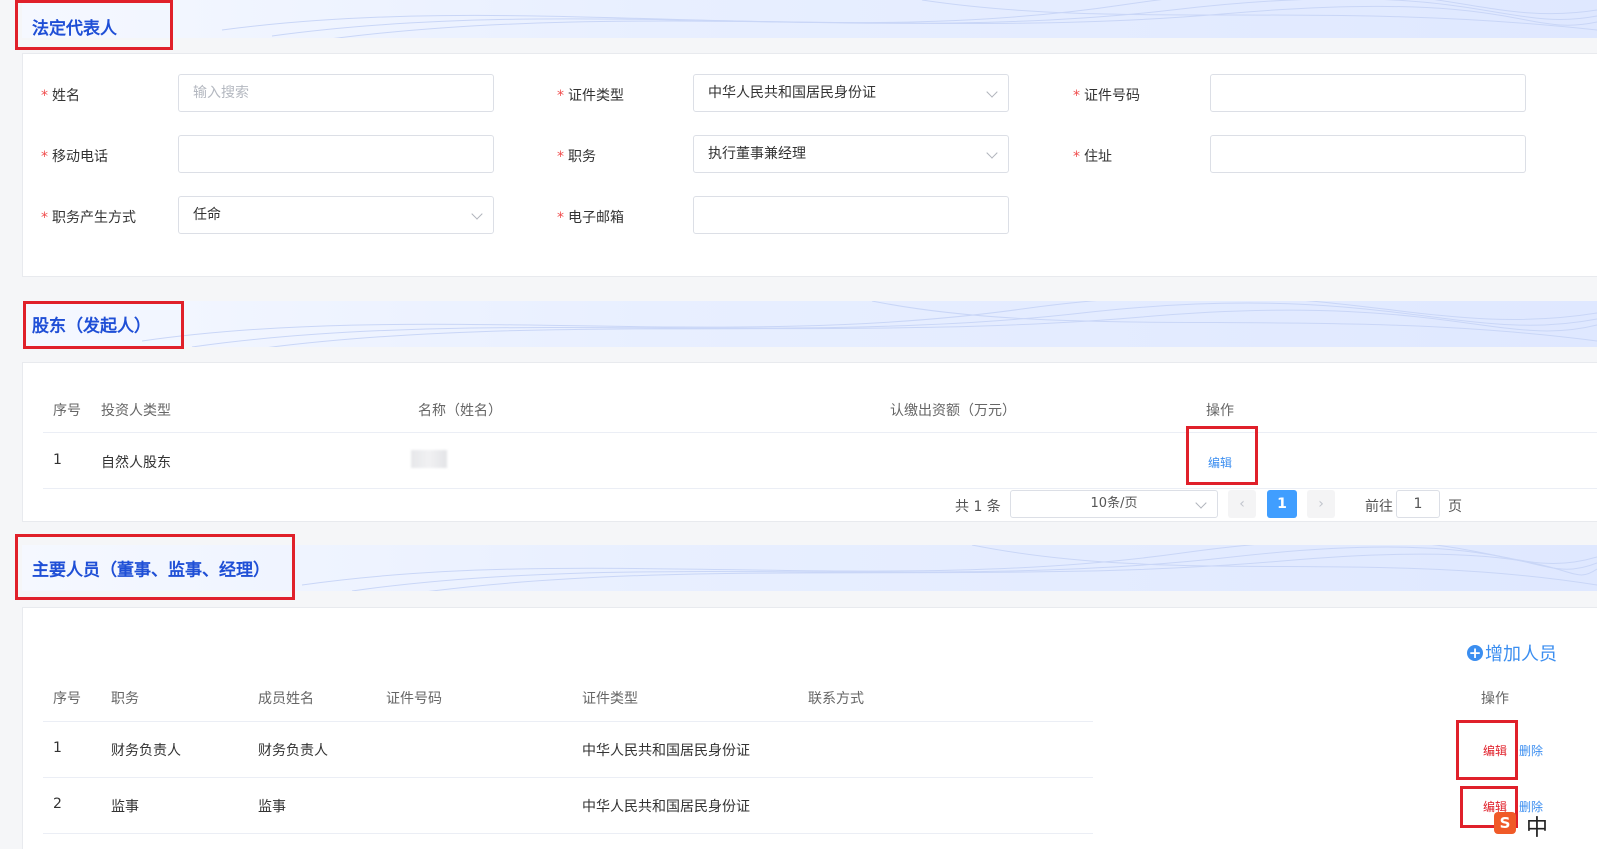 The height and width of the screenshot is (849, 1597). What do you see at coordinates (851, 154) in the screenshot?
I see `position-select: 执行董事兼经理` at bounding box center [851, 154].